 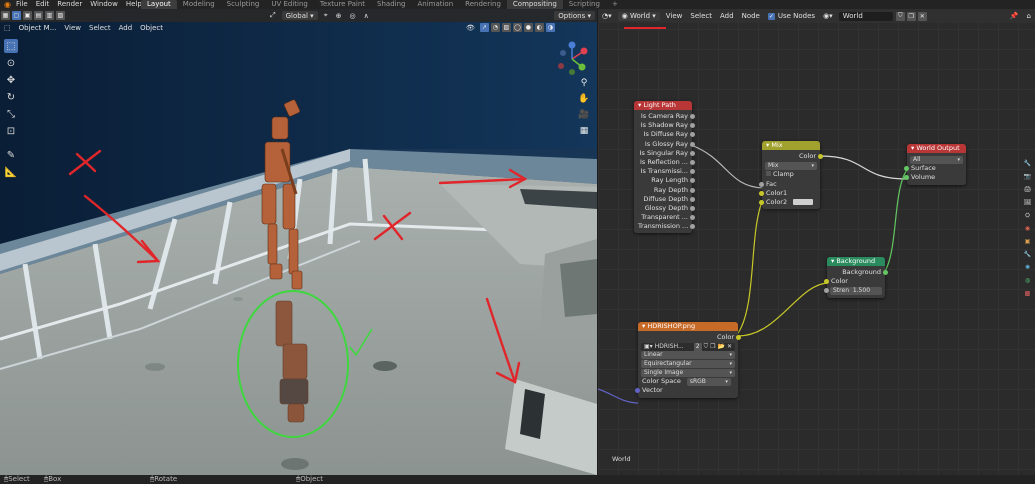 What do you see at coordinates (11, 172) in the screenshot?
I see `measure-tool-icon: 📐` at bounding box center [11, 172].